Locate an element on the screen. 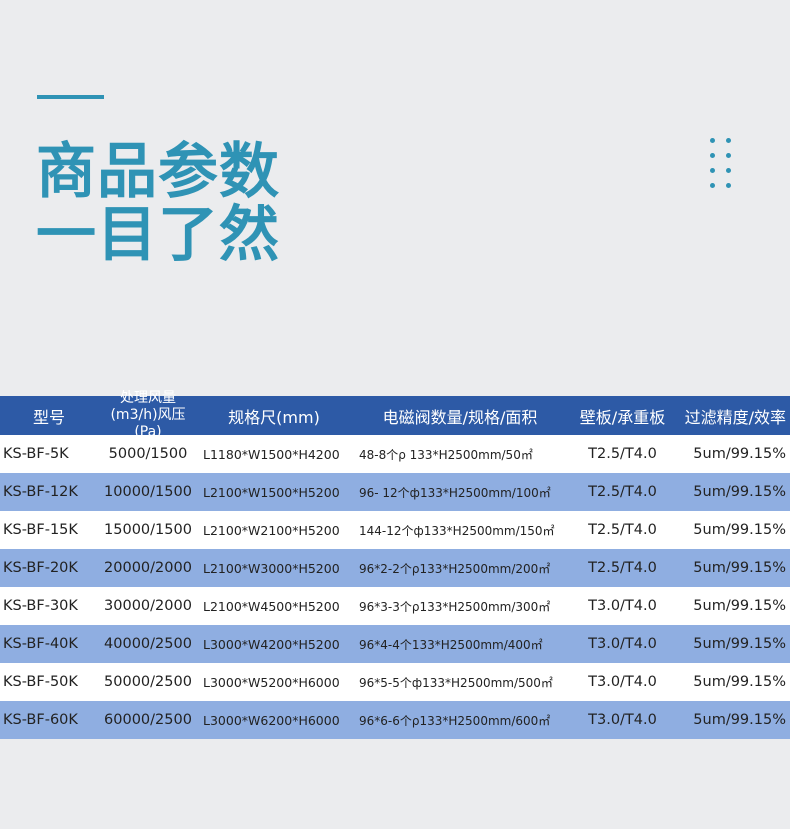 This screenshot has width=790, height=829. cell-model: KS-BF-20K is located at coordinates (40, 568).